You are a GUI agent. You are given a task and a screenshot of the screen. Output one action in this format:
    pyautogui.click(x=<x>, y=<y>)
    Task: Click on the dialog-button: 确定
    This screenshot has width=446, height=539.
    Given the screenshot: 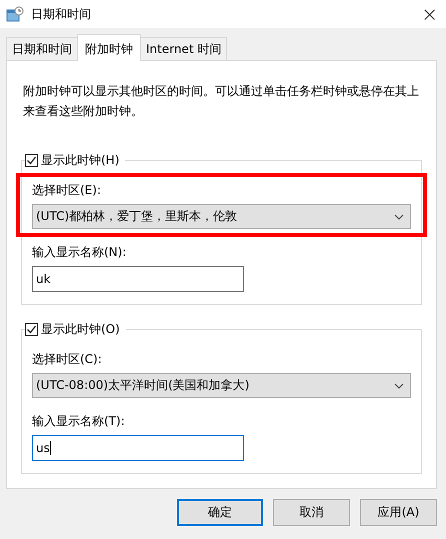 What is the action you would take?
    pyautogui.click(x=220, y=512)
    